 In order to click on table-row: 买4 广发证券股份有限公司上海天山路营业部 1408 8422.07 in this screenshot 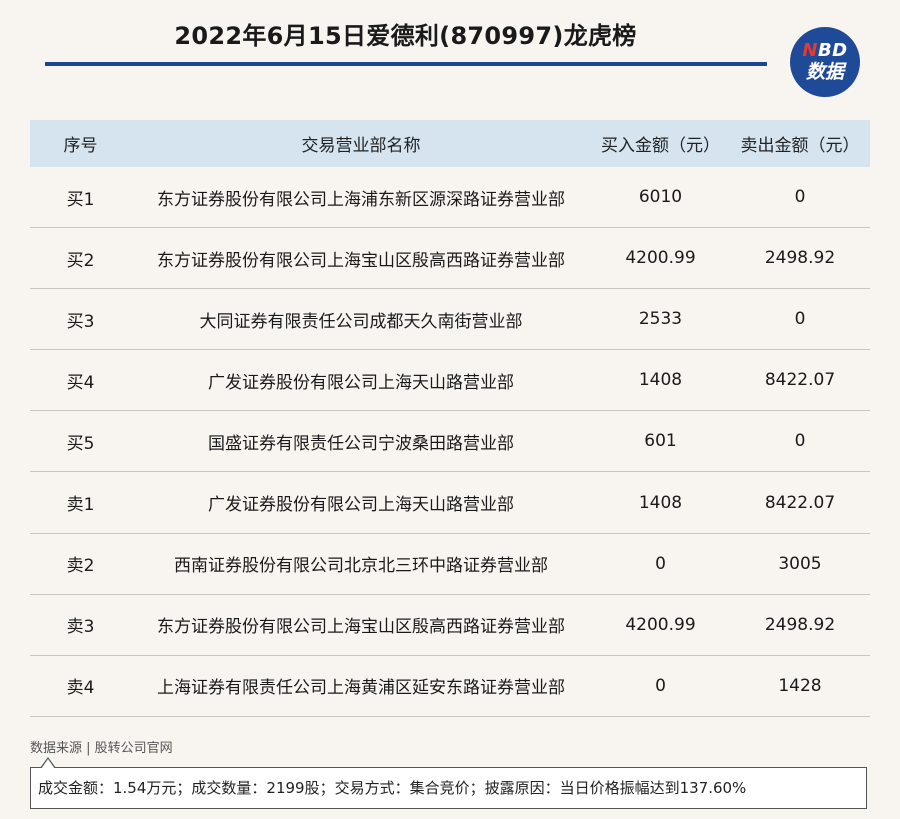, I will do `click(450, 381)`.